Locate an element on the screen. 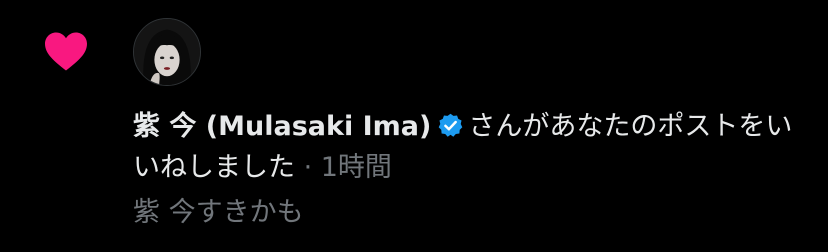 The height and width of the screenshot is (252, 828). avatar-image is located at coordinates (167, 52).